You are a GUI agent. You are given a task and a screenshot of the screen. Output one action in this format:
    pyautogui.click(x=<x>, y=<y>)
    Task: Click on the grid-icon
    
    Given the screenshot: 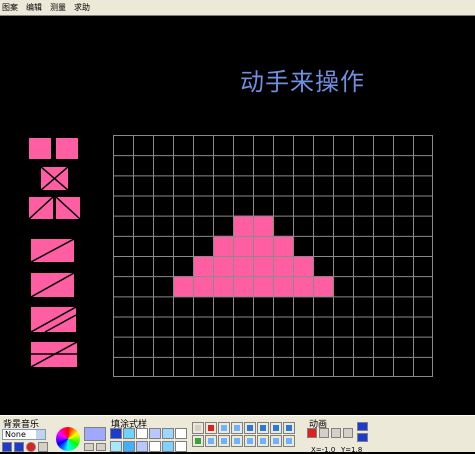 What is the action you would take?
    pyautogui.click(x=198, y=441)
    